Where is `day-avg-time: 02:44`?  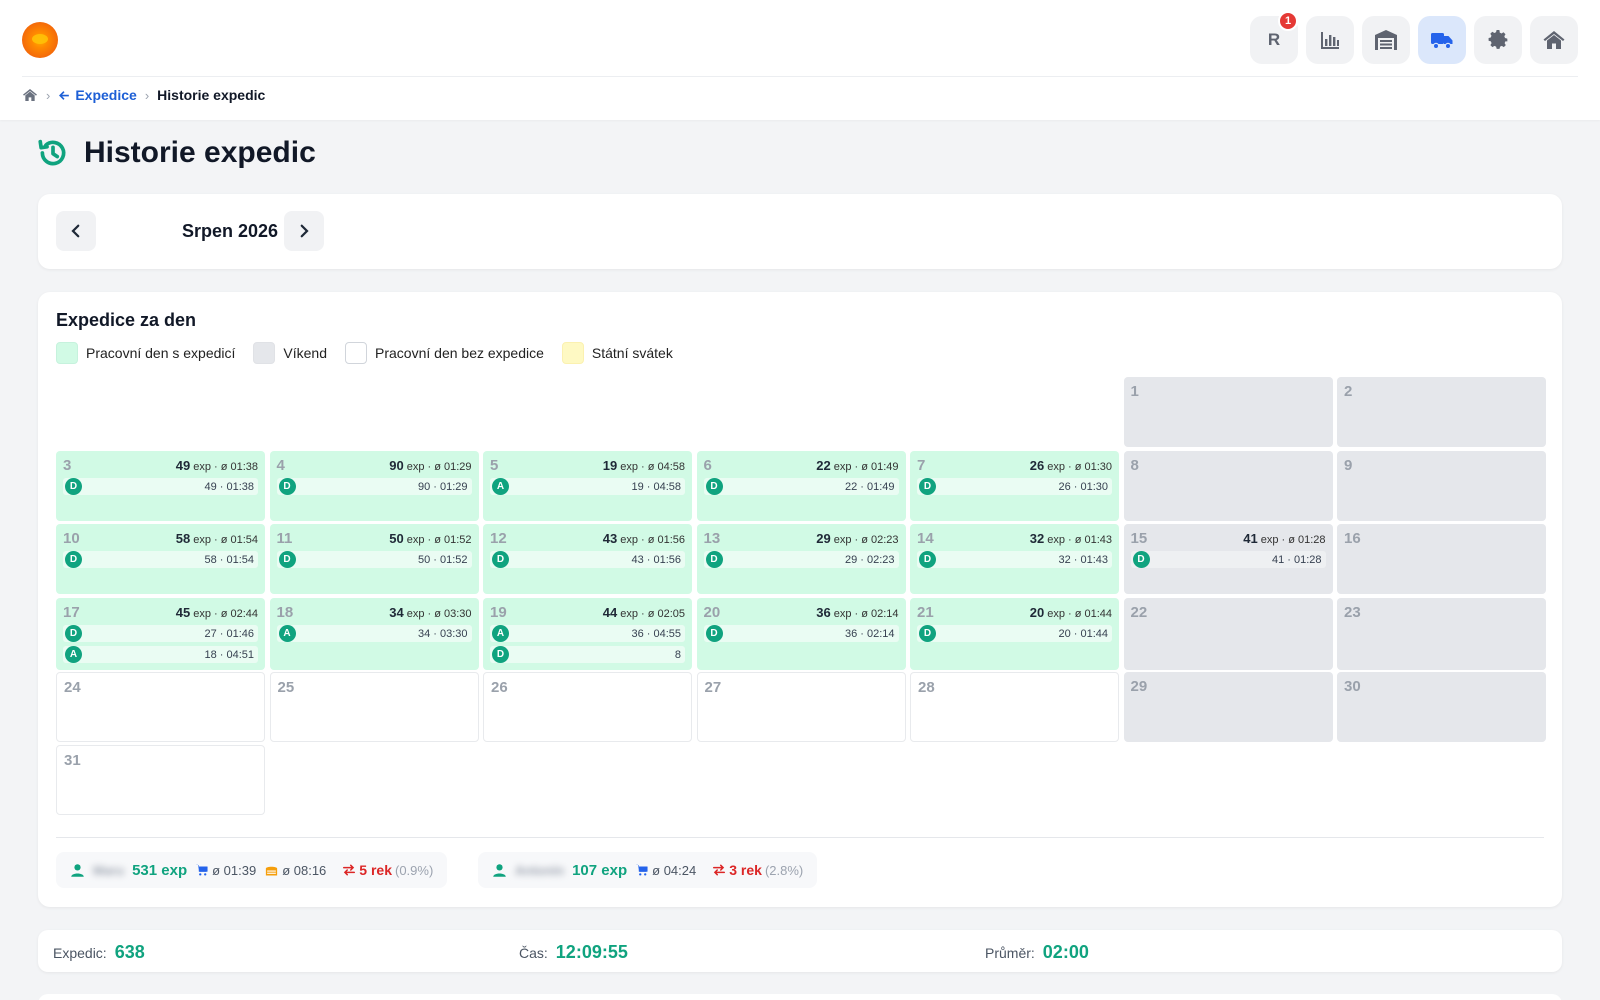 day-avg-time: 02:44 is located at coordinates (244, 614).